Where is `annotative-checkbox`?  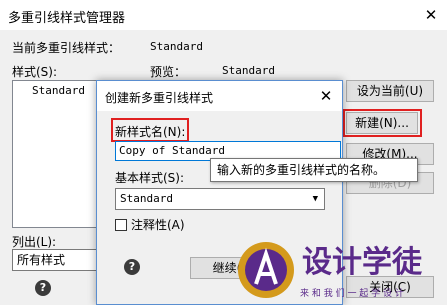
annotative-checkbox is located at coordinates (121, 225).